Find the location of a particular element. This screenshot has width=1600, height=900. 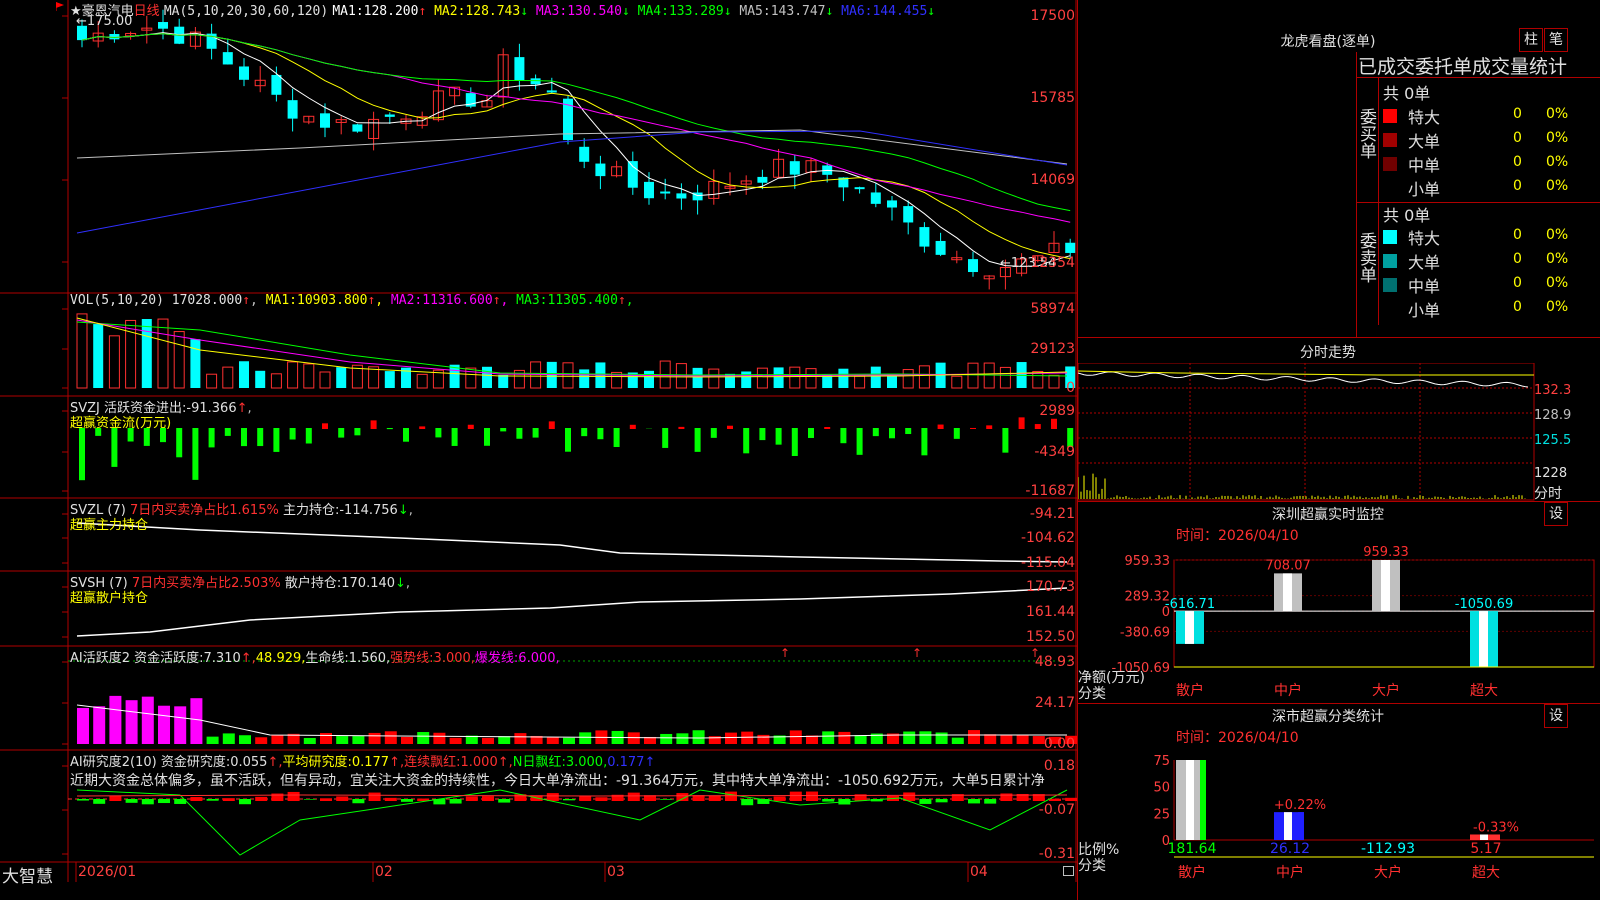

bar-mode-button: 柱 is located at coordinates (1531, 40).